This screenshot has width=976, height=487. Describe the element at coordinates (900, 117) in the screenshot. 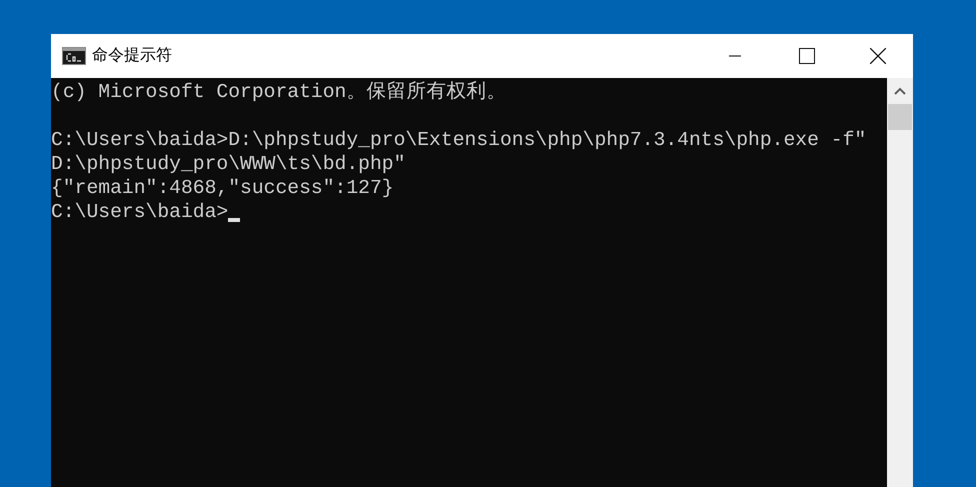

I see `scroll-thumb` at that location.